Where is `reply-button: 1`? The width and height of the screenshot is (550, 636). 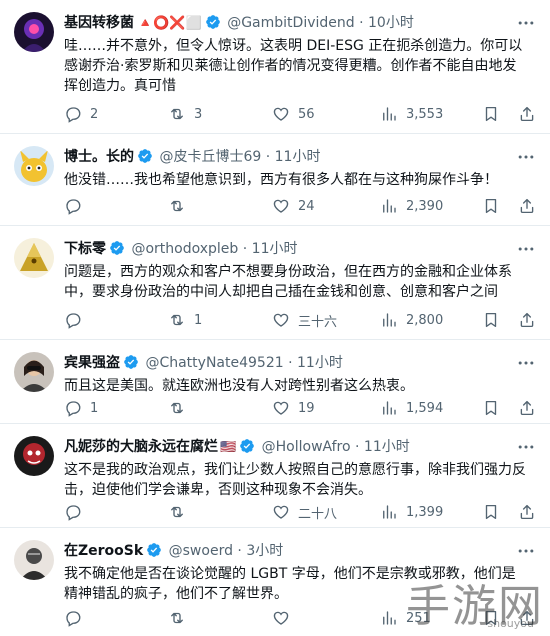
reply-button: 1 is located at coordinates (81, 408).